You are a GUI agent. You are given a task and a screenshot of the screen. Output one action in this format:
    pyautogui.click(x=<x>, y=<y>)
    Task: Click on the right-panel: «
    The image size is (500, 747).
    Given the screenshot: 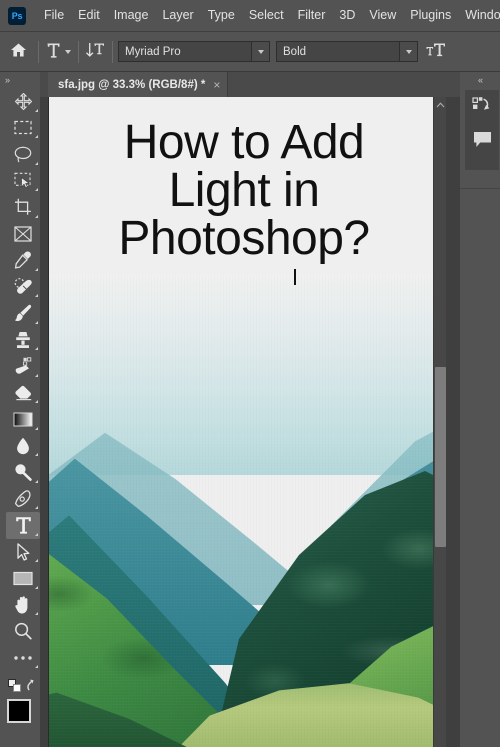 What is the action you would take?
    pyautogui.click(x=480, y=409)
    